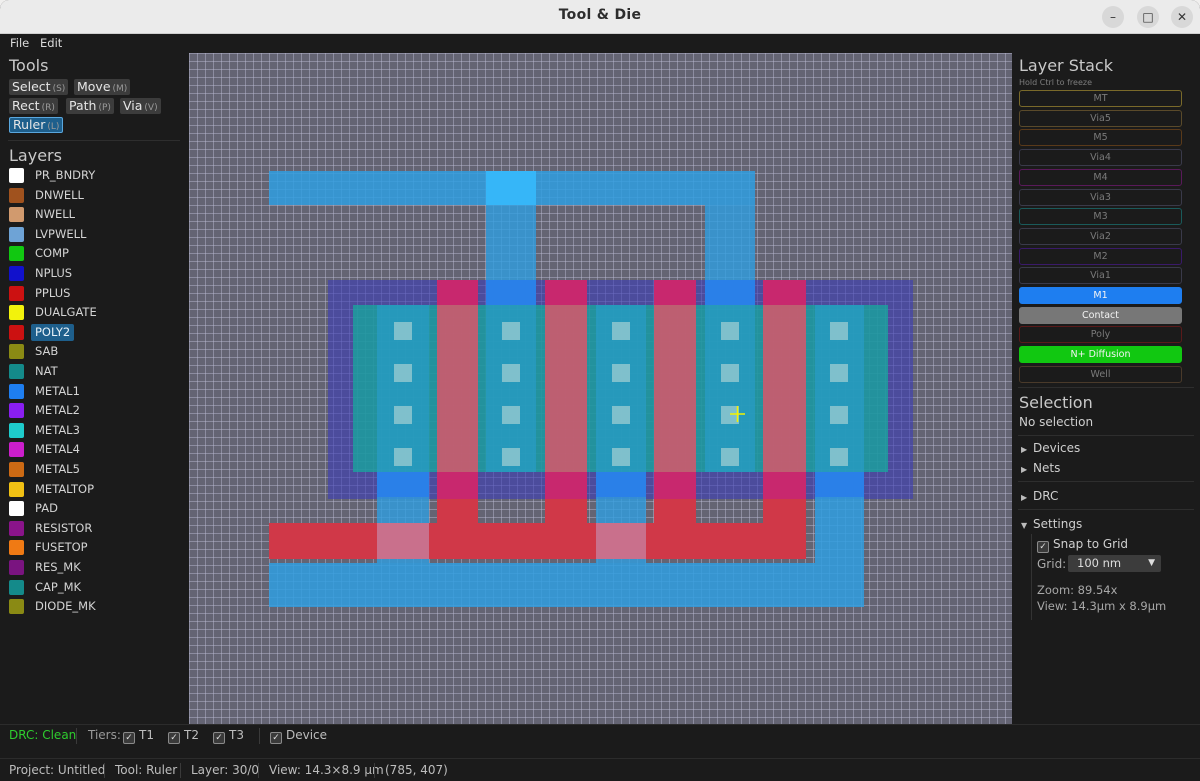  Describe the element at coordinates (64, 527) in the screenshot. I see `layer-name: RESISTOR` at that location.